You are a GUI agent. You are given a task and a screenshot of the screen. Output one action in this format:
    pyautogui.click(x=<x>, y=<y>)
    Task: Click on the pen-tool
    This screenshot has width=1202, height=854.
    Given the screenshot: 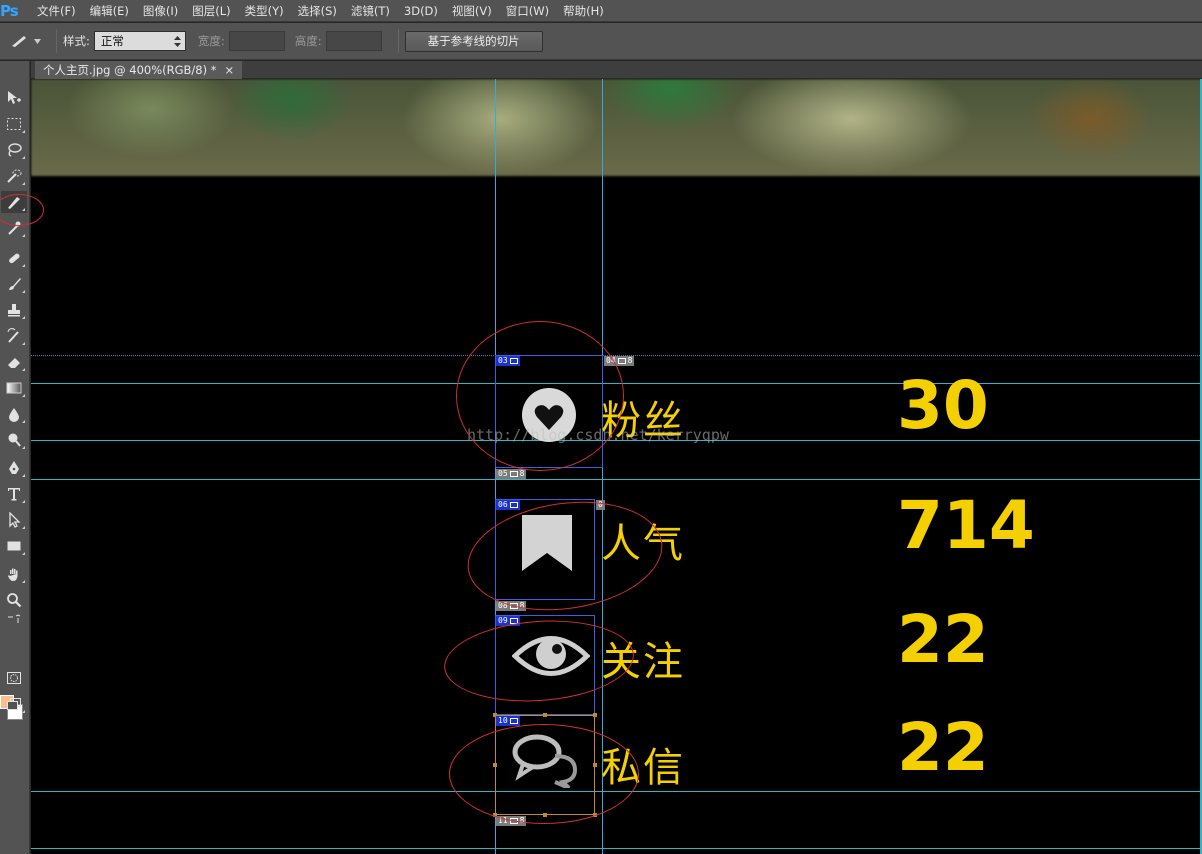 What is the action you would take?
    pyautogui.click(x=14, y=468)
    